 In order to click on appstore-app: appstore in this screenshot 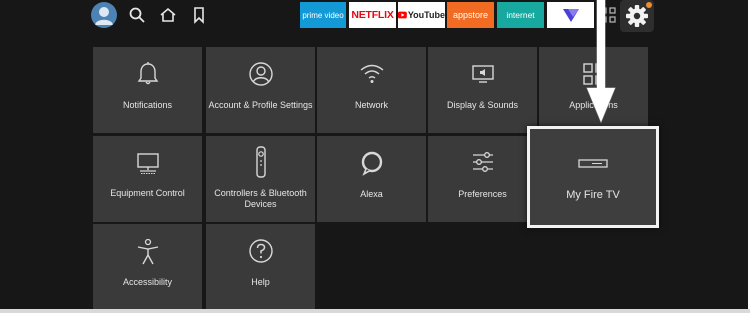, I will do `click(470, 15)`.